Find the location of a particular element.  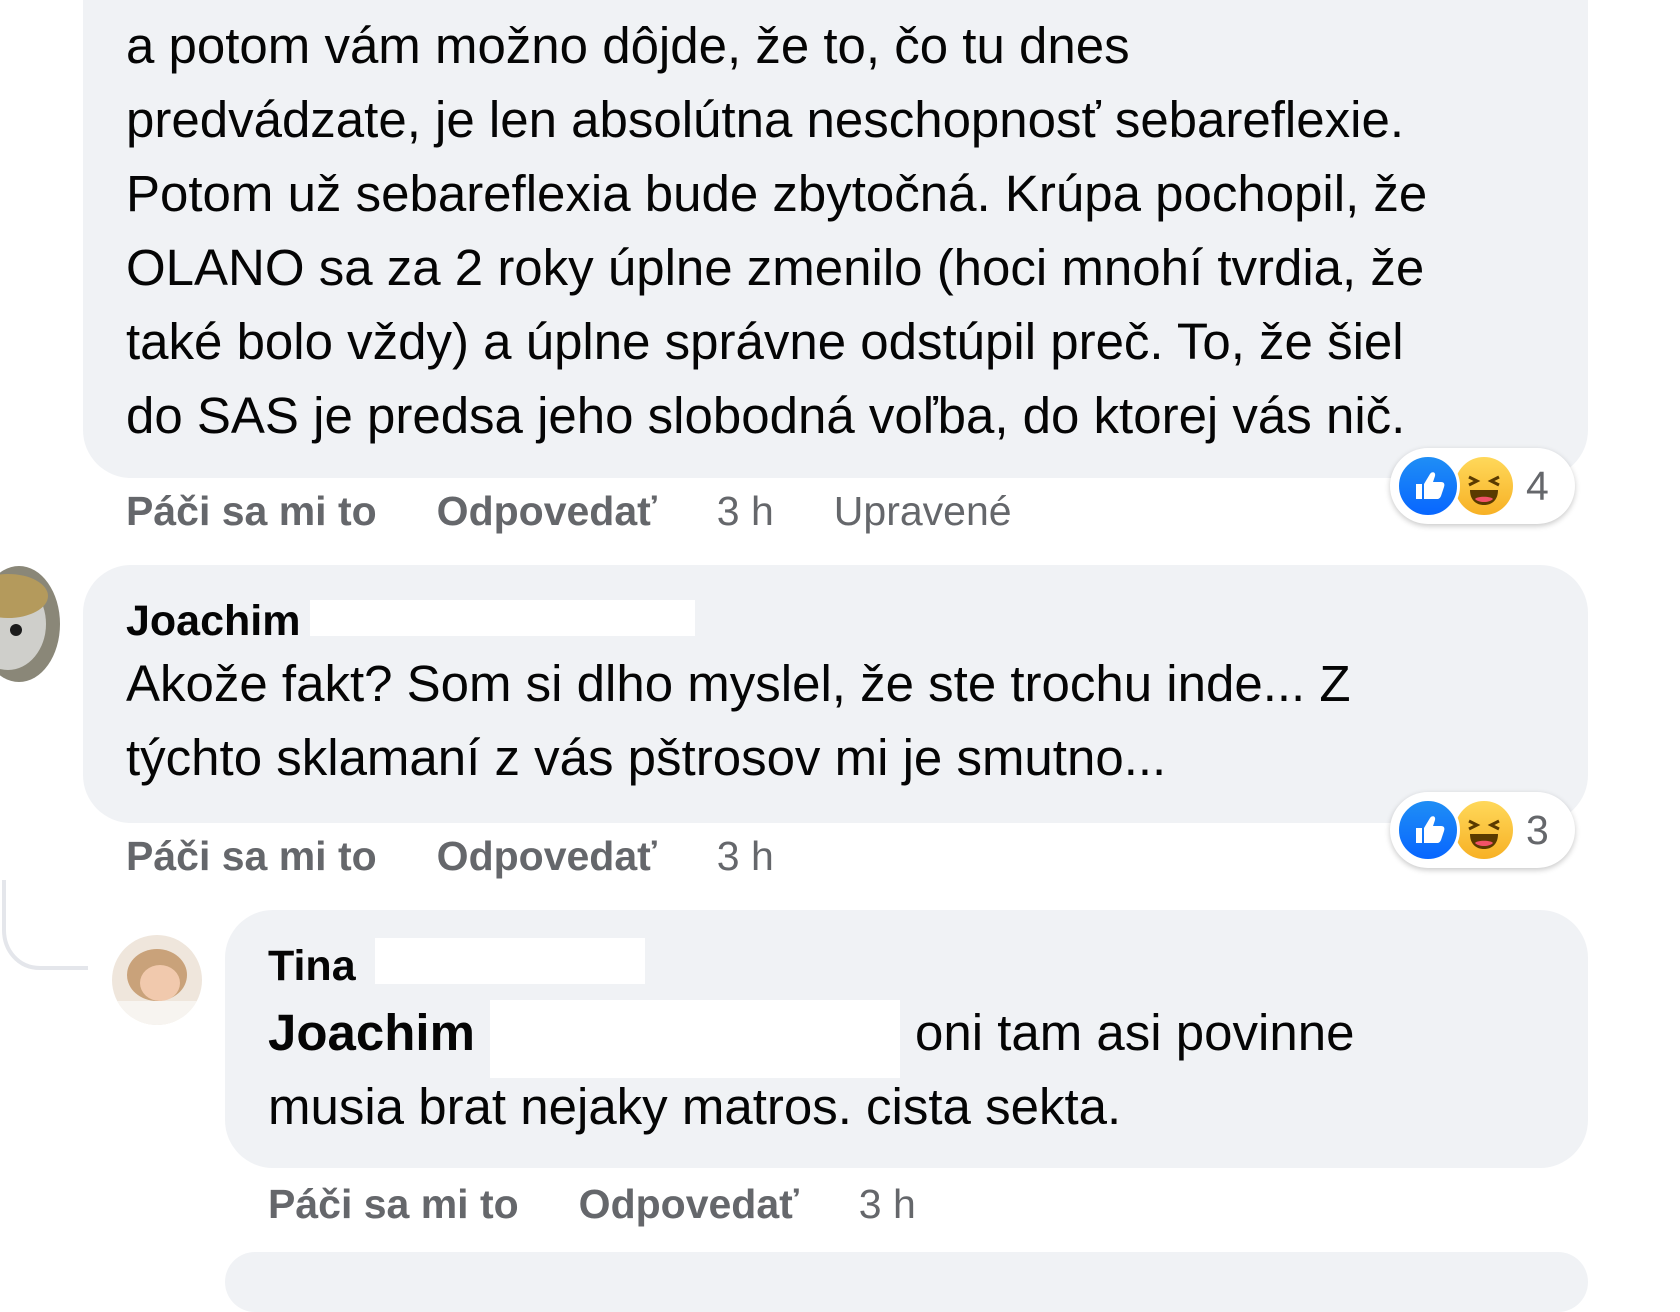

avatar-joachim is located at coordinates (30, 624).